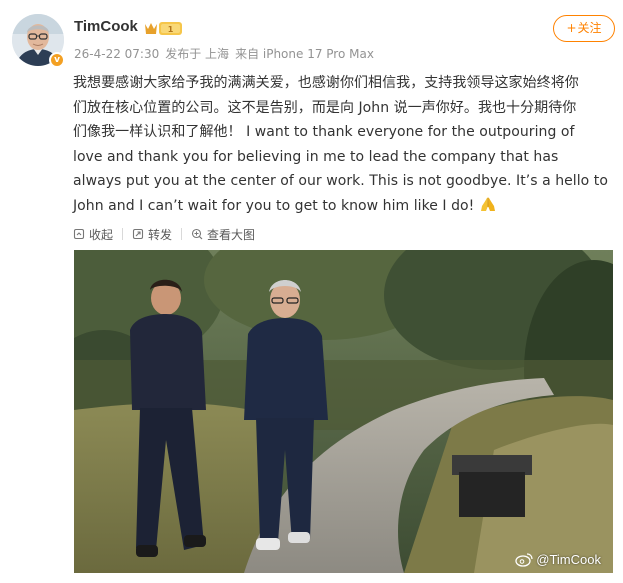  Describe the element at coordinates (106, 26) in the screenshot. I see `username: TimCook` at that location.